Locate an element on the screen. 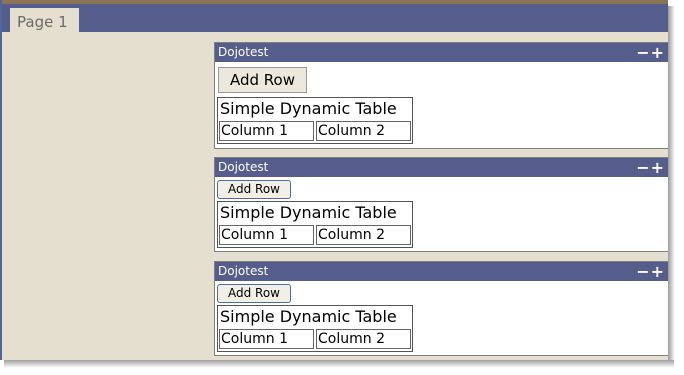 This screenshot has height=375, width=684. window-shadow-right is located at coordinates (671, 185).